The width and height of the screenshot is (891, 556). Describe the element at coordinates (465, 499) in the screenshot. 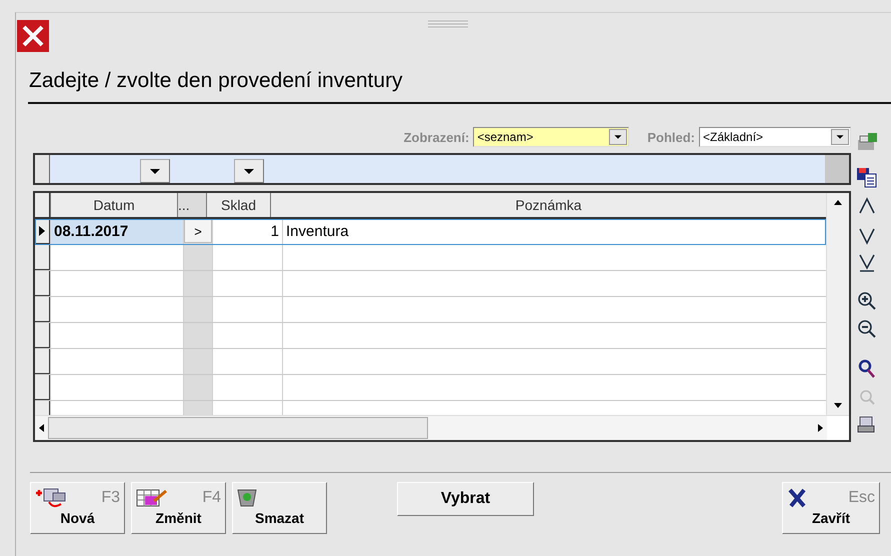

I see `select-button: Vybrat` at that location.